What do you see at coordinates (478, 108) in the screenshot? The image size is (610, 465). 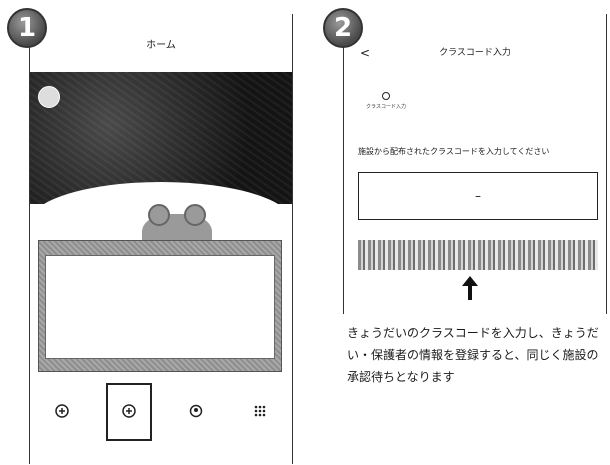 I see `registration-progress: クラスコード入力` at bounding box center [478, 108].